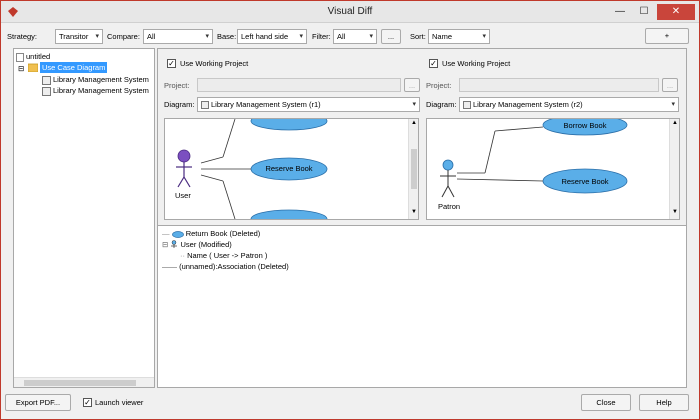  What do you see at coordinates (341, 36) in the screenshot?
I see `filter-value: All` at bounding box center [341, 36].